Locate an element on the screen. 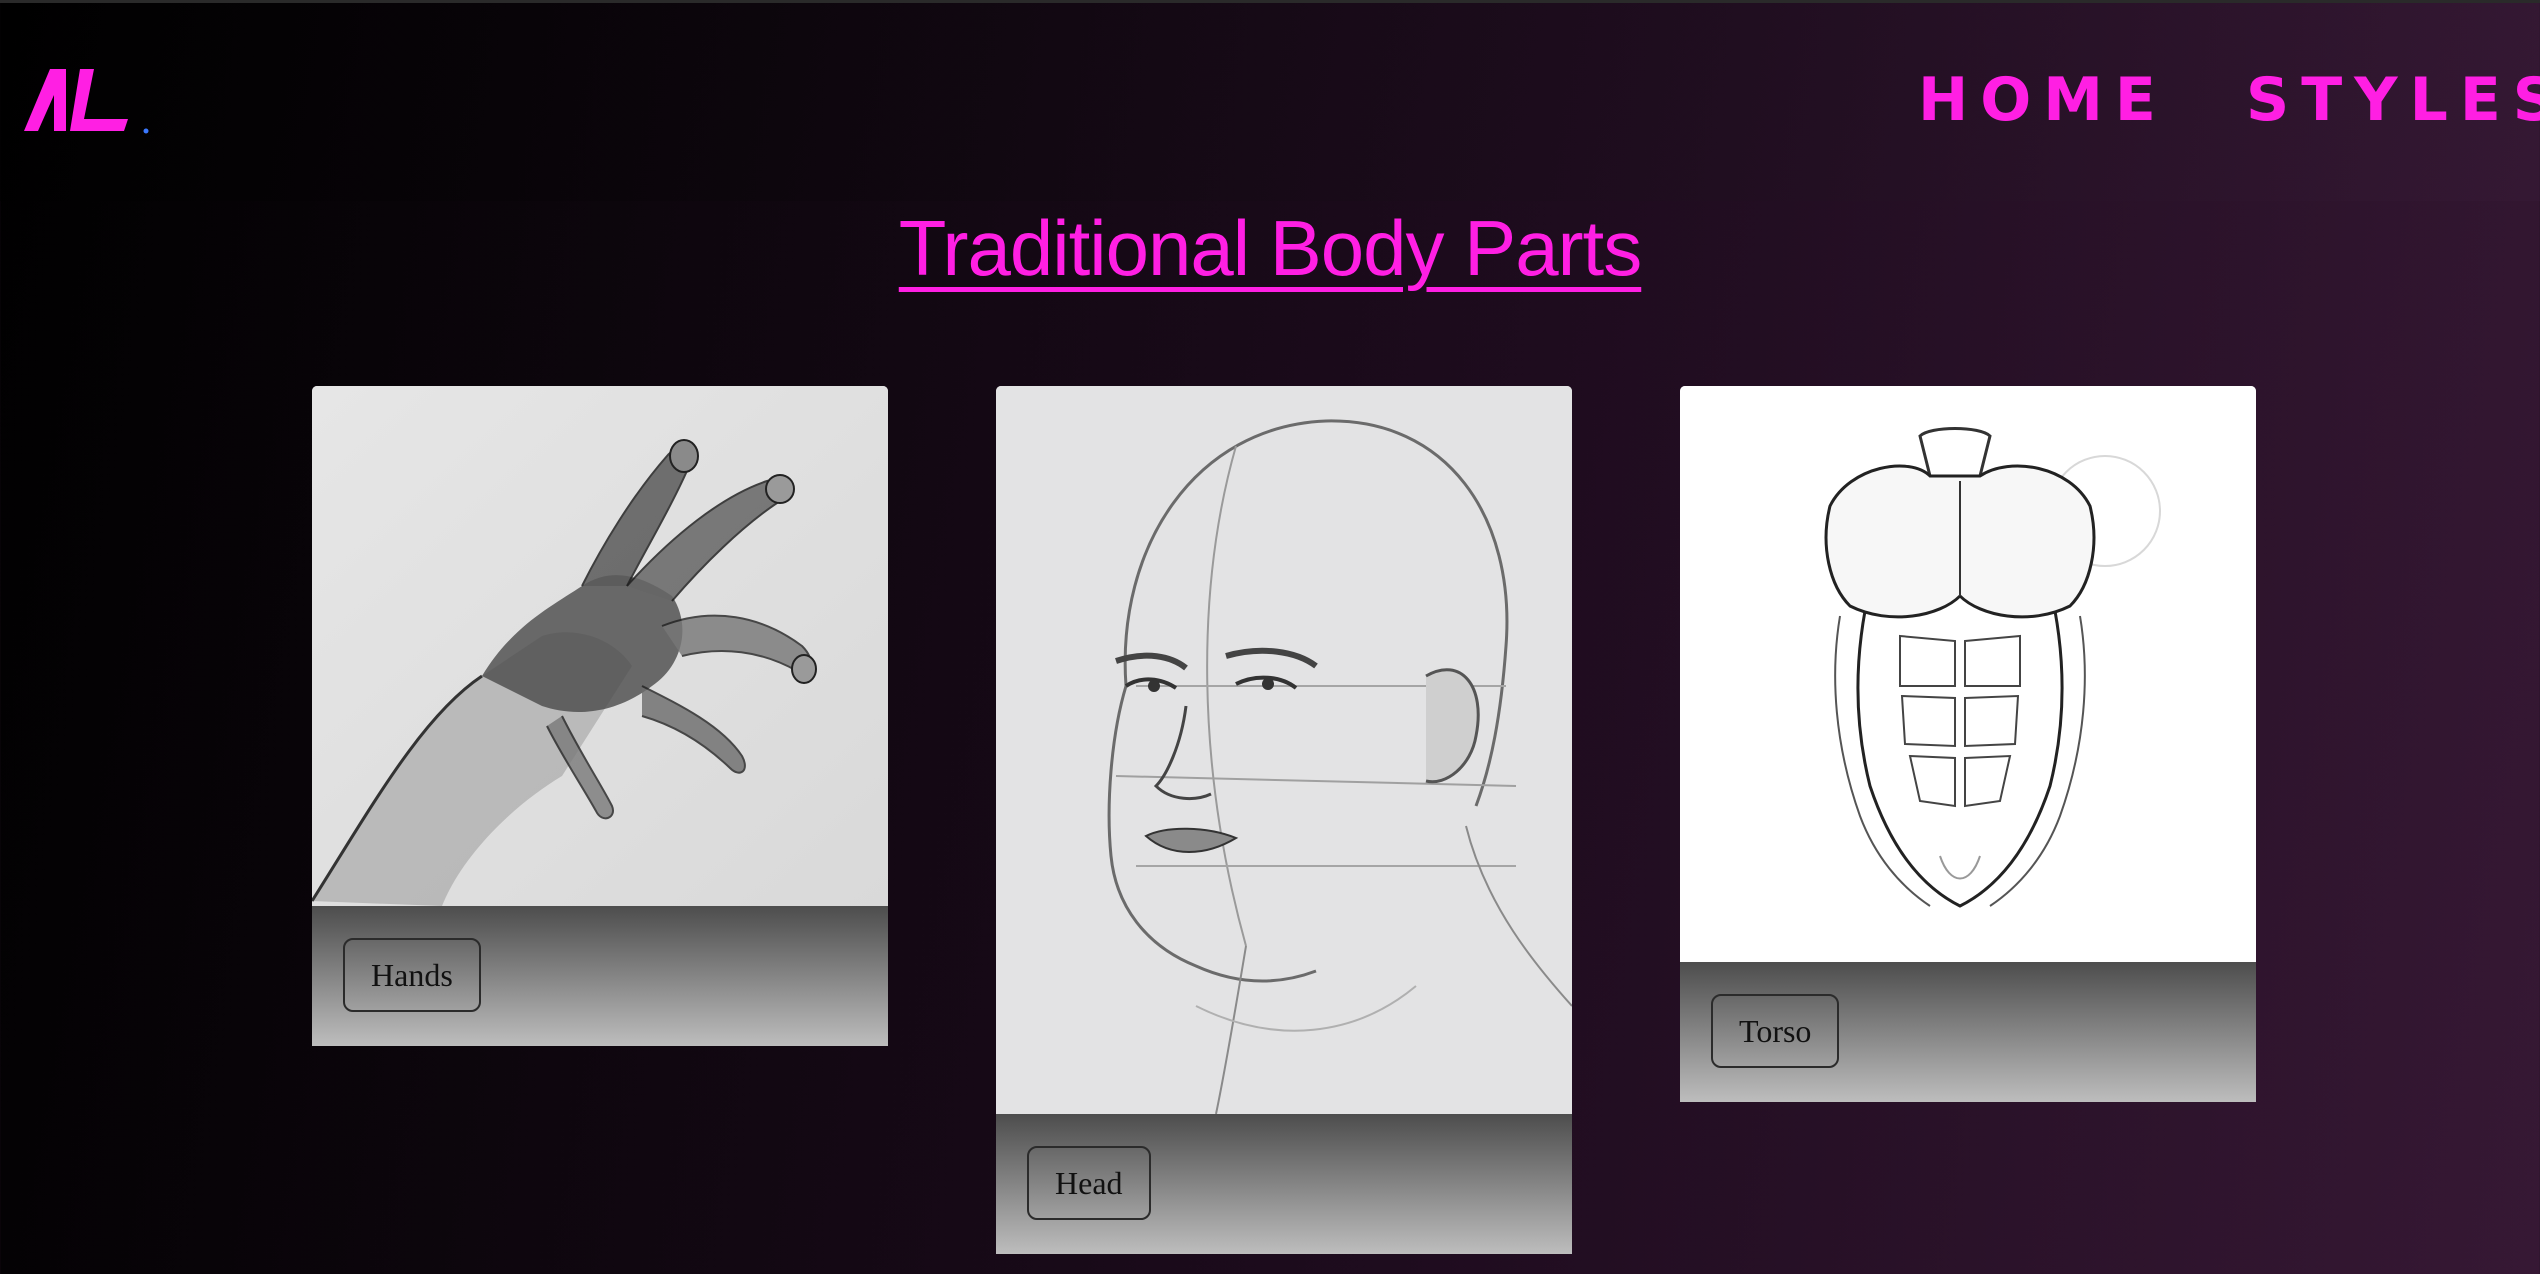  card-footer: Torso is located at coordinates (1968, 1032).